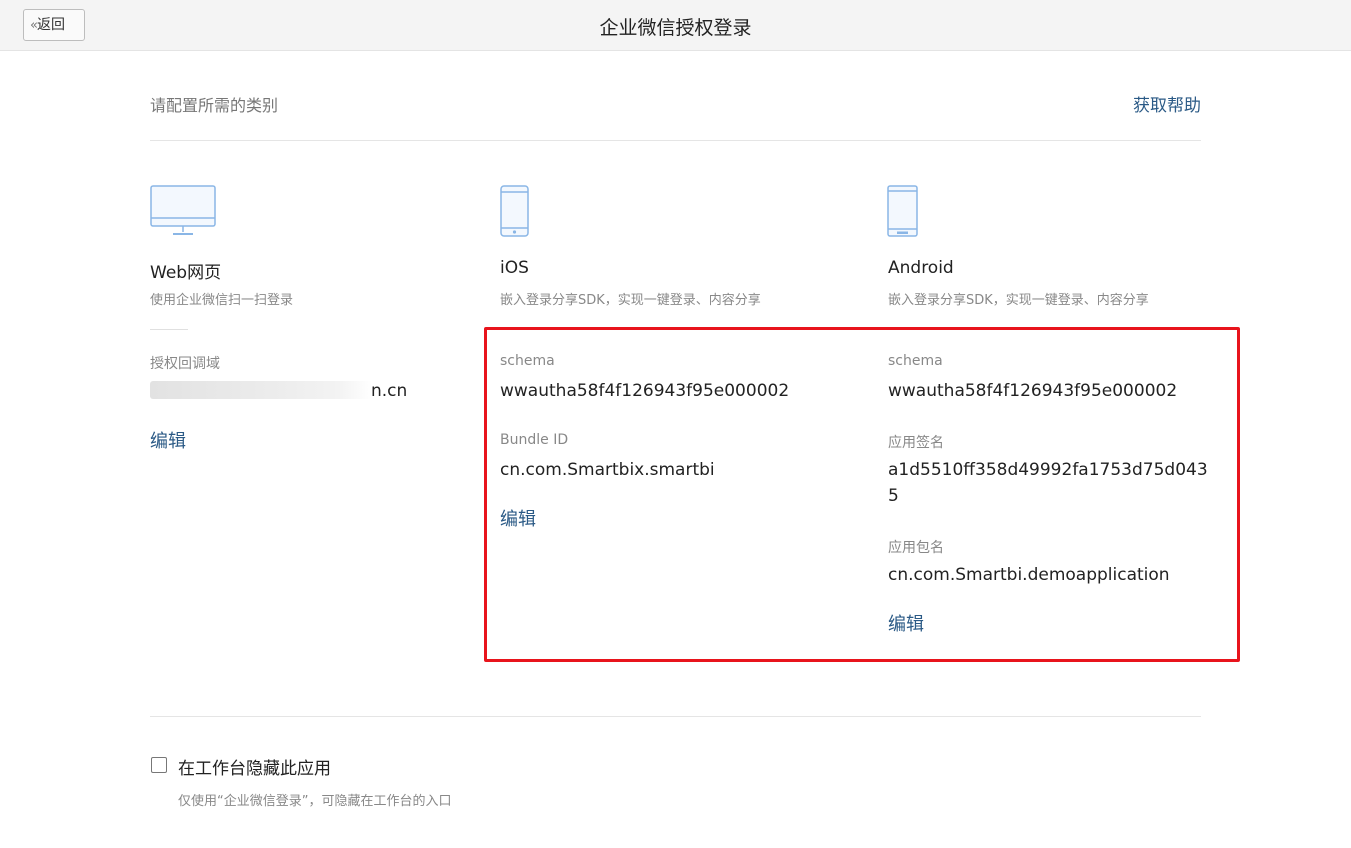  I want to click on ios-edit-link: 编辑, so click(518, 518).